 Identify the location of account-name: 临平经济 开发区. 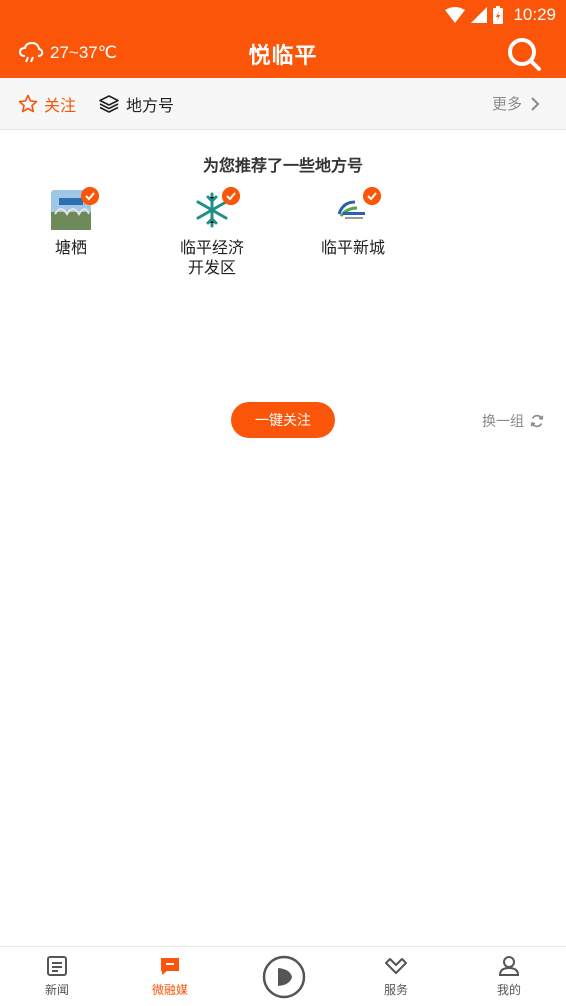
(211, 257).